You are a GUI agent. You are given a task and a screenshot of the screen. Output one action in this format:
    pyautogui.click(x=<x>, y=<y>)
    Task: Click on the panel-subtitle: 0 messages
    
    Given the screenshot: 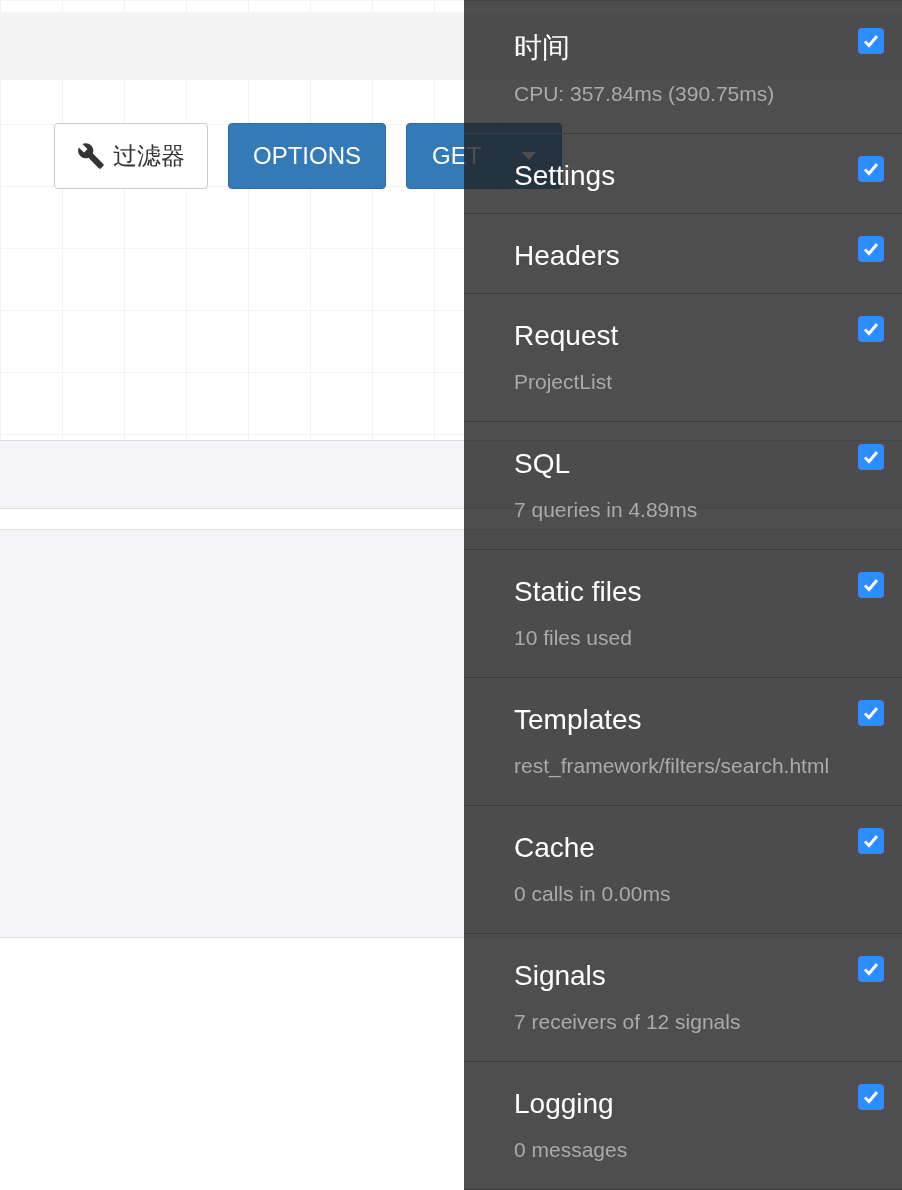 What is the action you would take?
    pyautogui.click(x=571, y=1150)
    